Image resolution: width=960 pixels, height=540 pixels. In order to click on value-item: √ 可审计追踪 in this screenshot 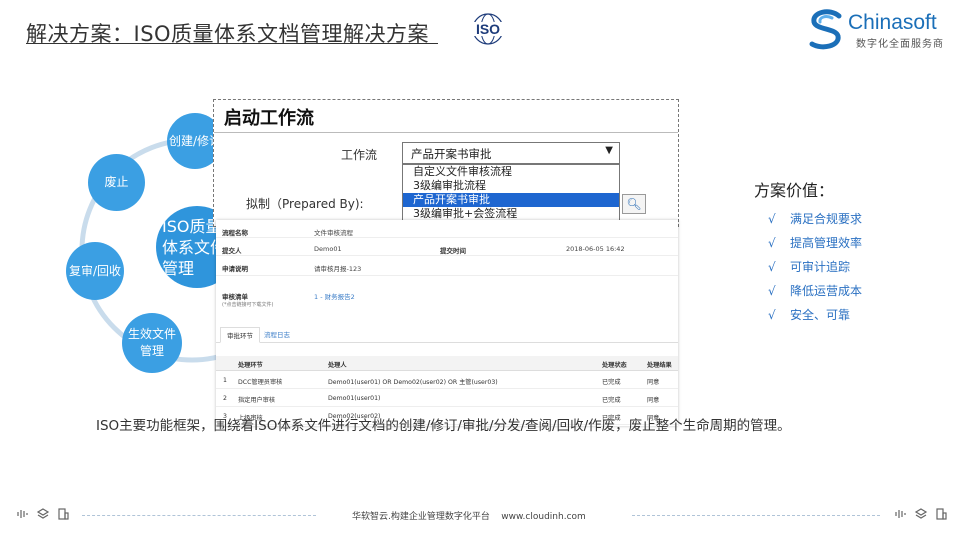, I will do `click(815, 270)`.